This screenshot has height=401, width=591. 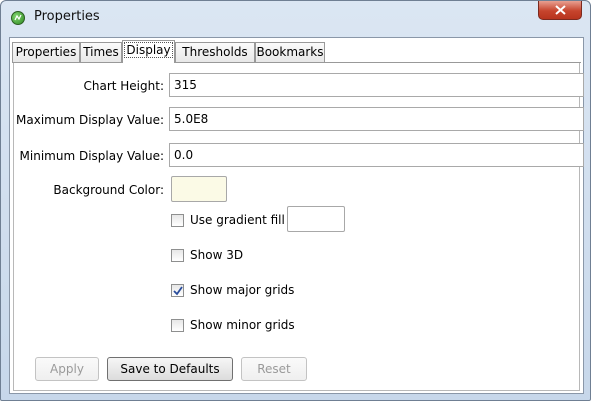 I want to click on tab-times: Times, so click(x=101, y=52).